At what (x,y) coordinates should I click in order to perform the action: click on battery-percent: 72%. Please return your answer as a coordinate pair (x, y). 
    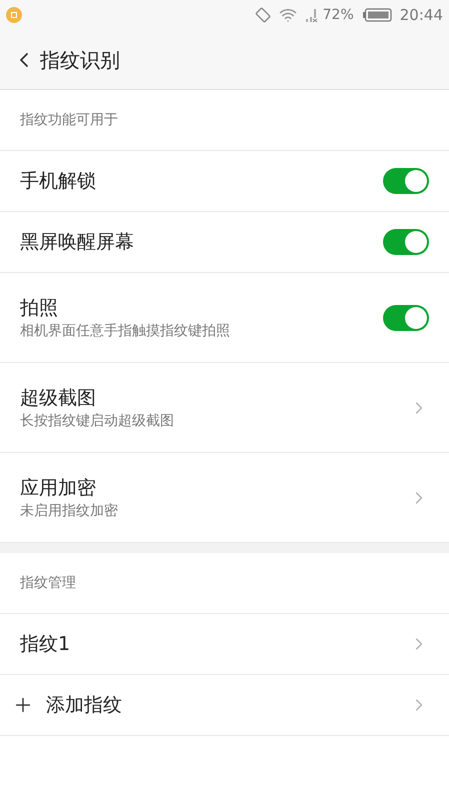
    Looking at the image, I should click on (338, 15).